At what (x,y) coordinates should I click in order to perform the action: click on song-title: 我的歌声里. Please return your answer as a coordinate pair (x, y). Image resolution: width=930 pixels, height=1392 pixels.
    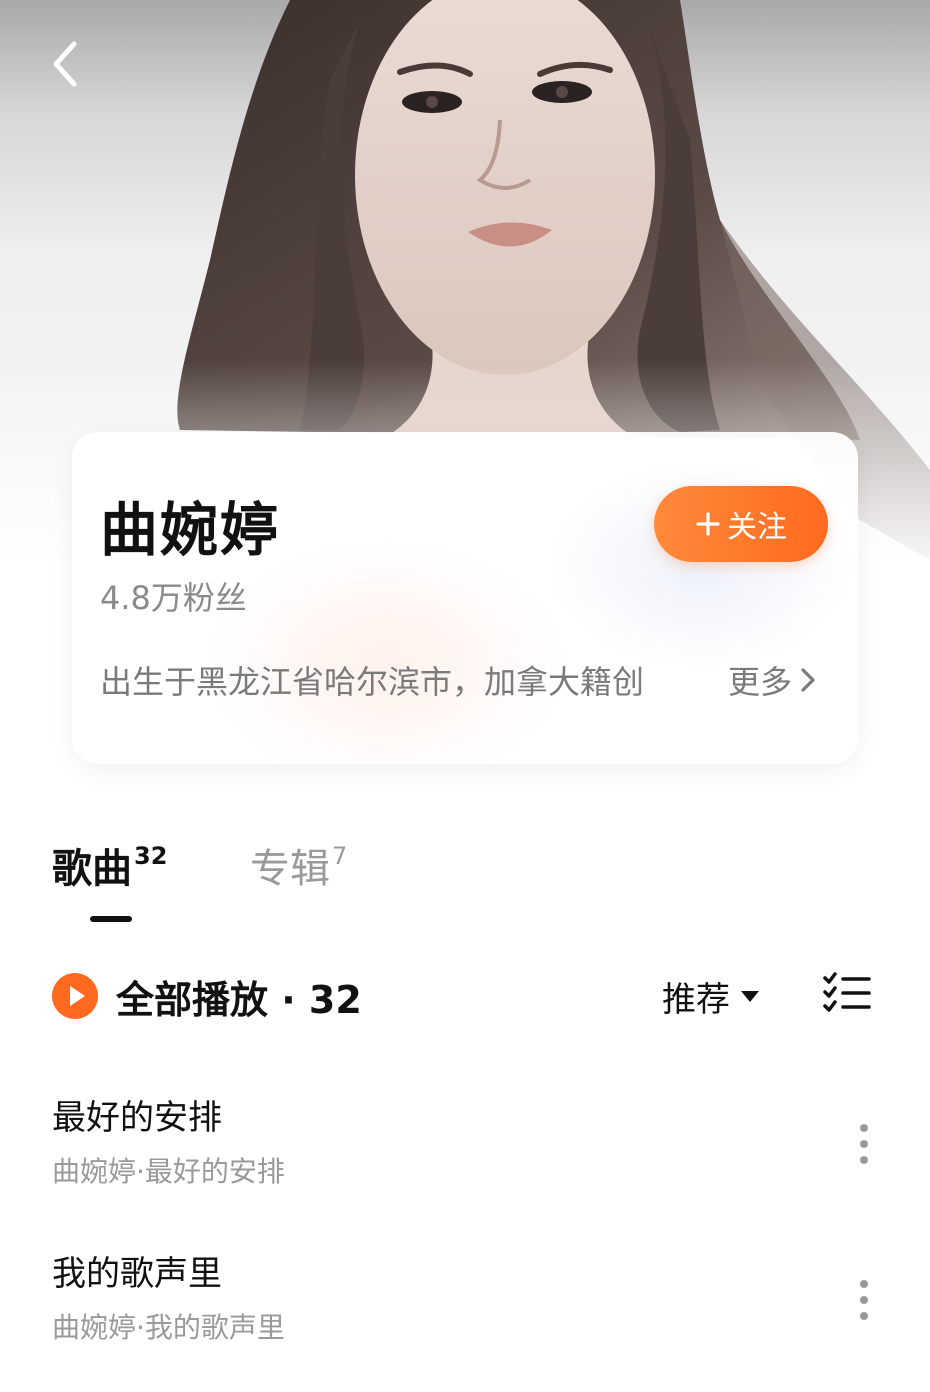
    Looking at the image, I should click on (137, 1274).